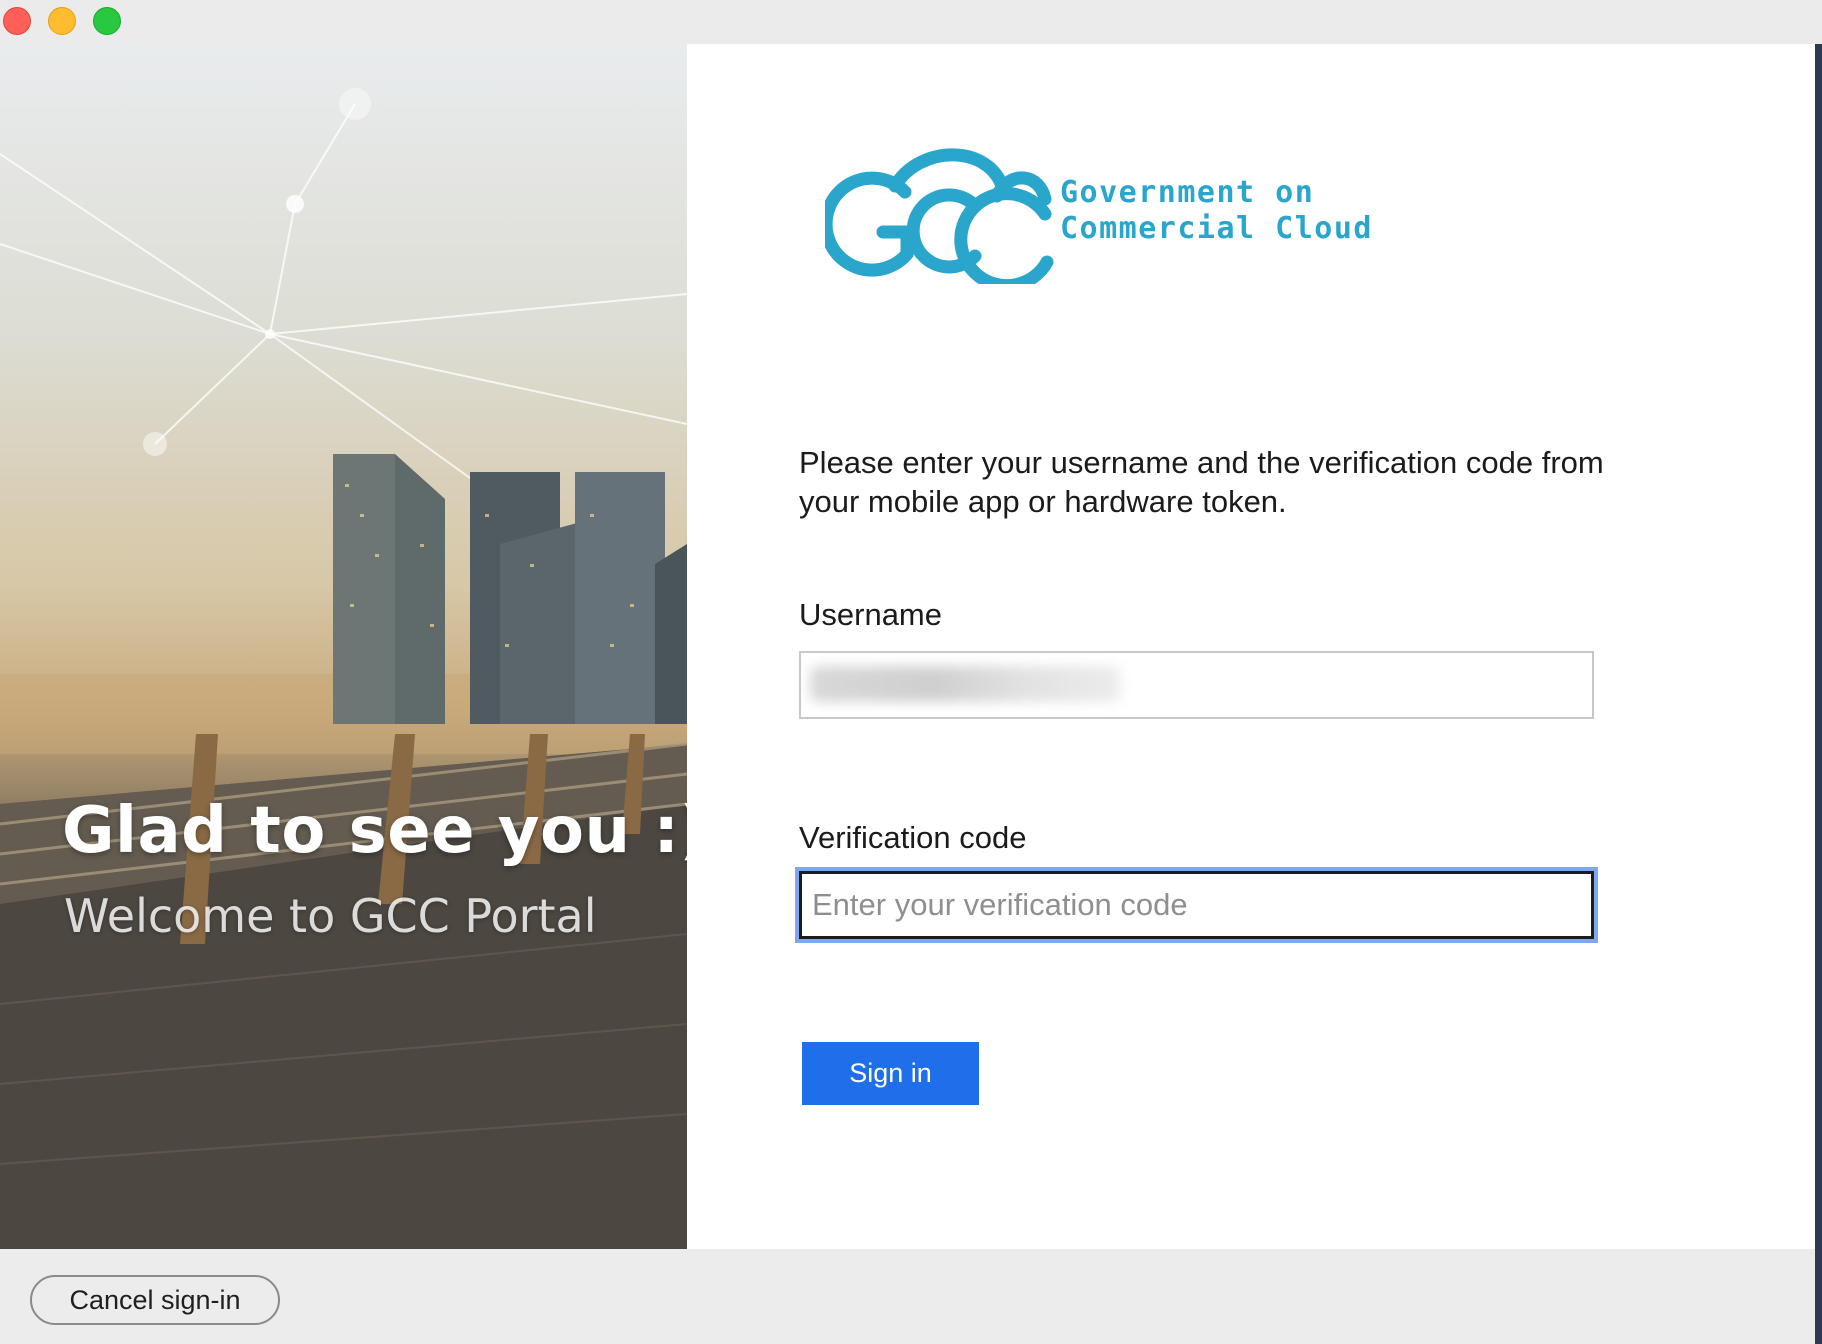  I want to click on window-edge, so click(1818, 694).